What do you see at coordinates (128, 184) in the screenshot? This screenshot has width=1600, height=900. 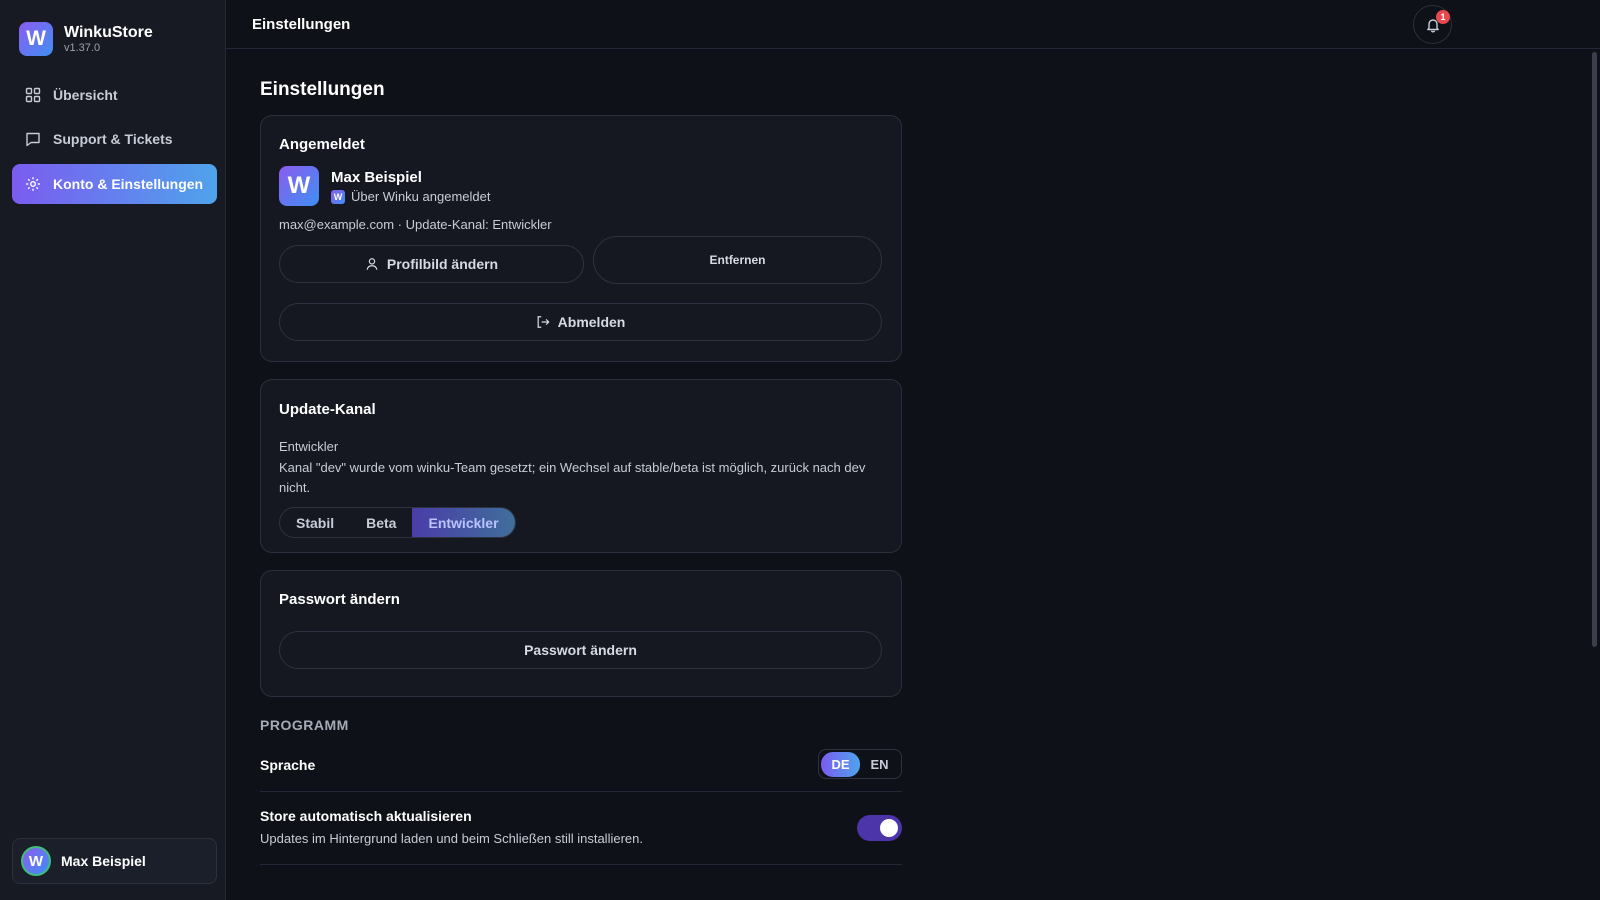 I see `sidebar-item-label: Konto & Einstellungen` at bounding box center [128, 184].